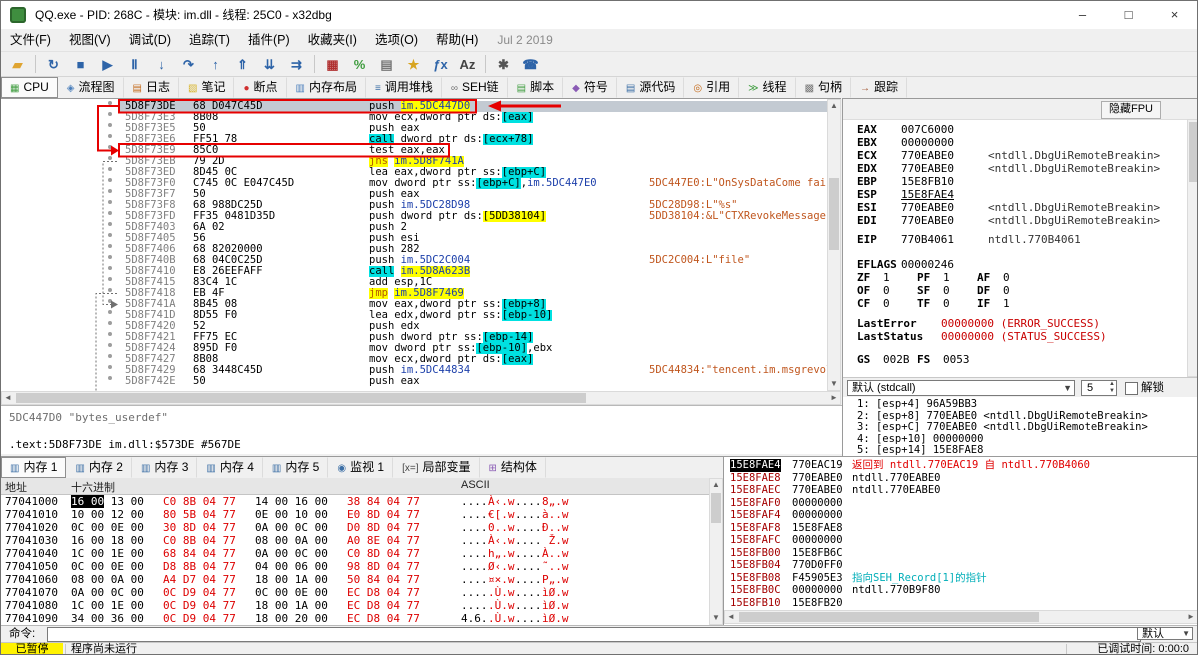  Describe the element at coordinates (260, 87) in the screenshot. I see `tab-breakpoints: ● 断点` at that location.